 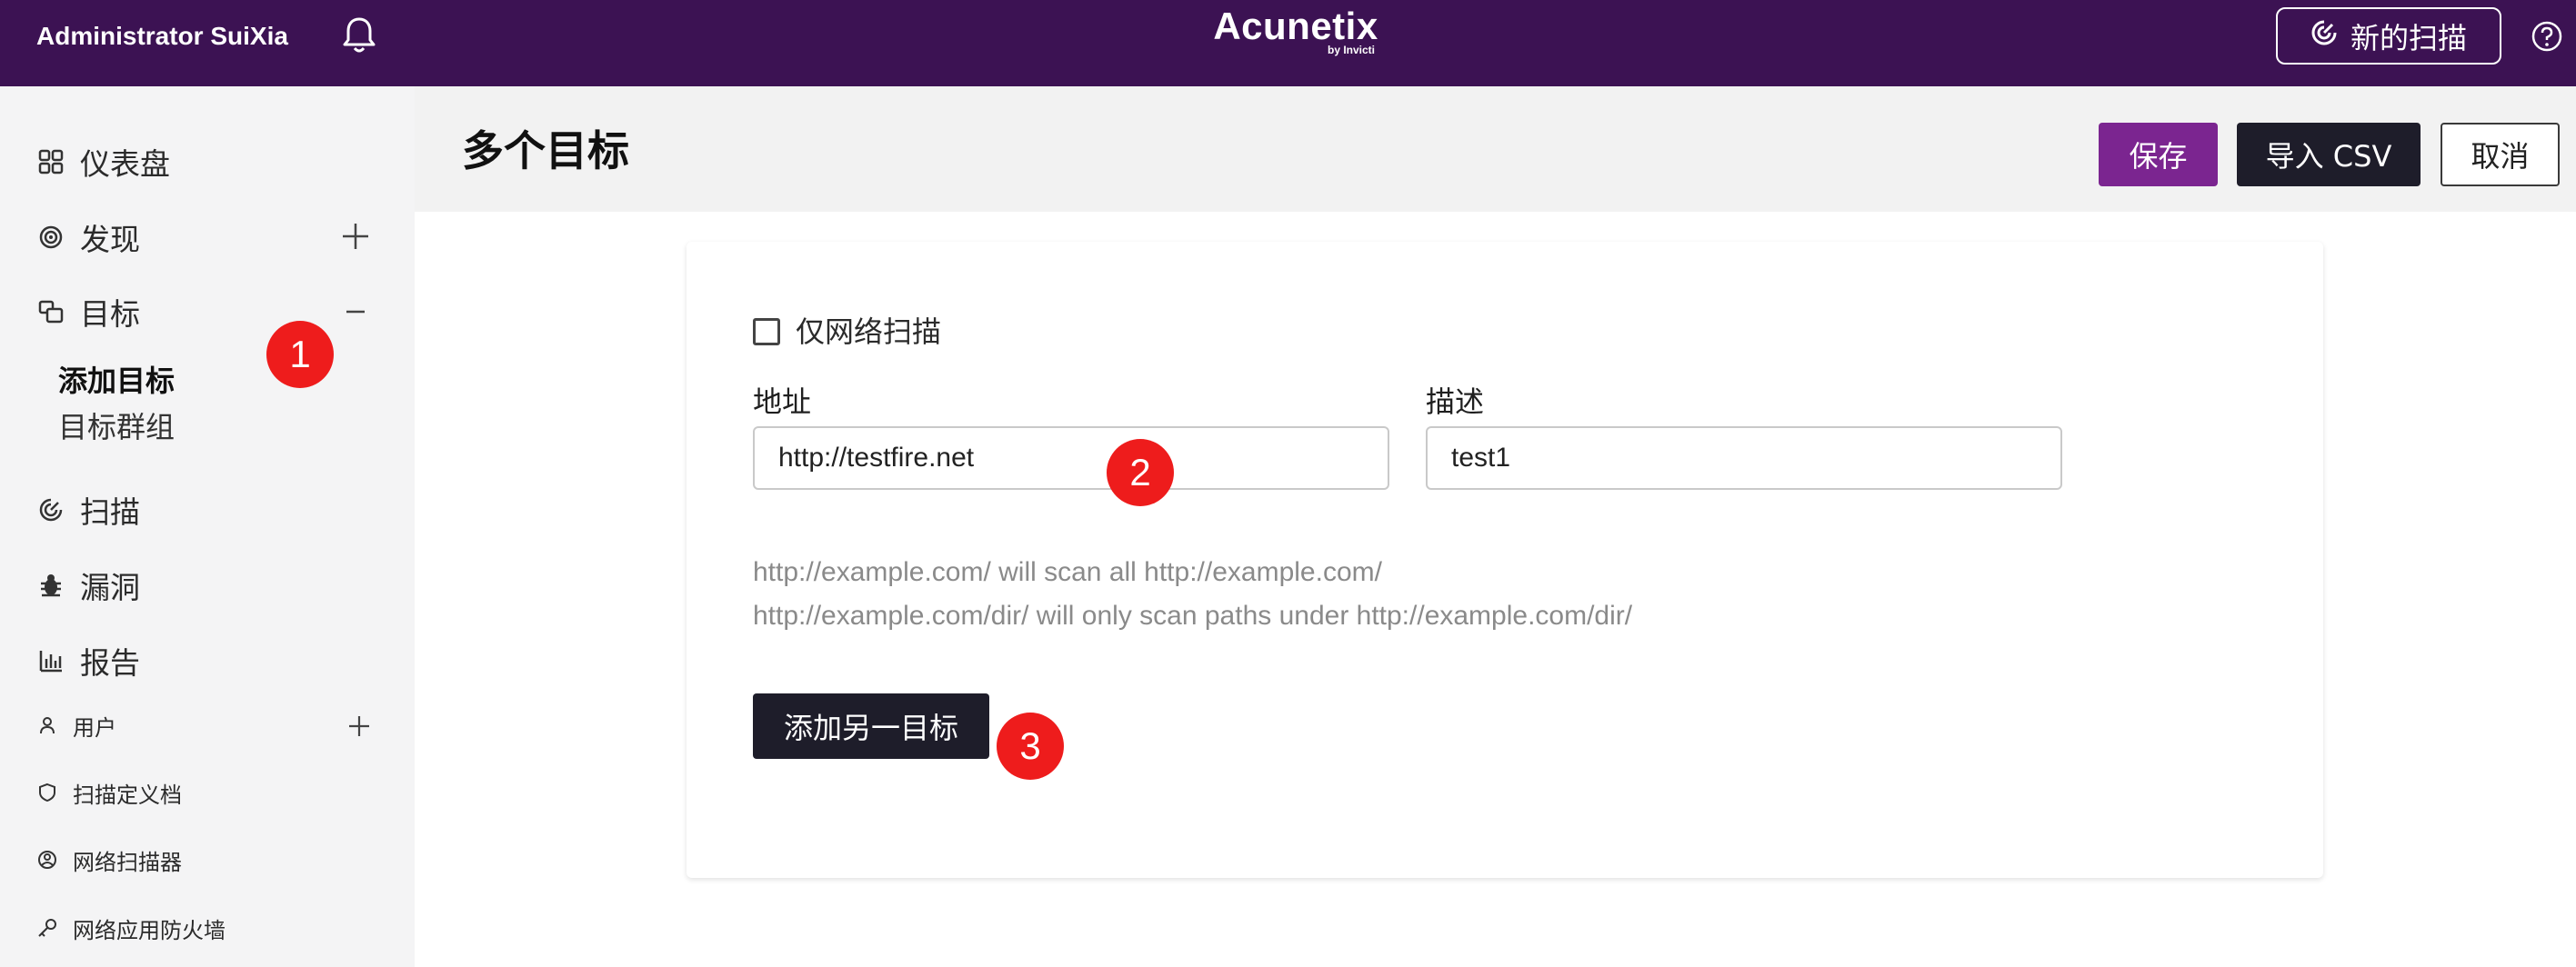 What do you see at coordinates (2158, 154) in the screenshot?
I see `save-button: 保存` at bounding box center [2158, 154].